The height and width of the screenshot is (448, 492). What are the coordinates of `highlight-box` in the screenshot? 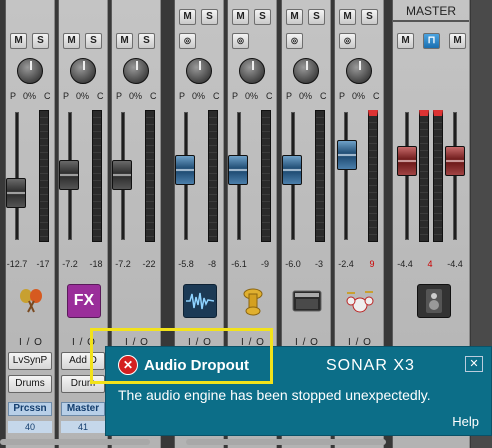 It's located at (181, 356).